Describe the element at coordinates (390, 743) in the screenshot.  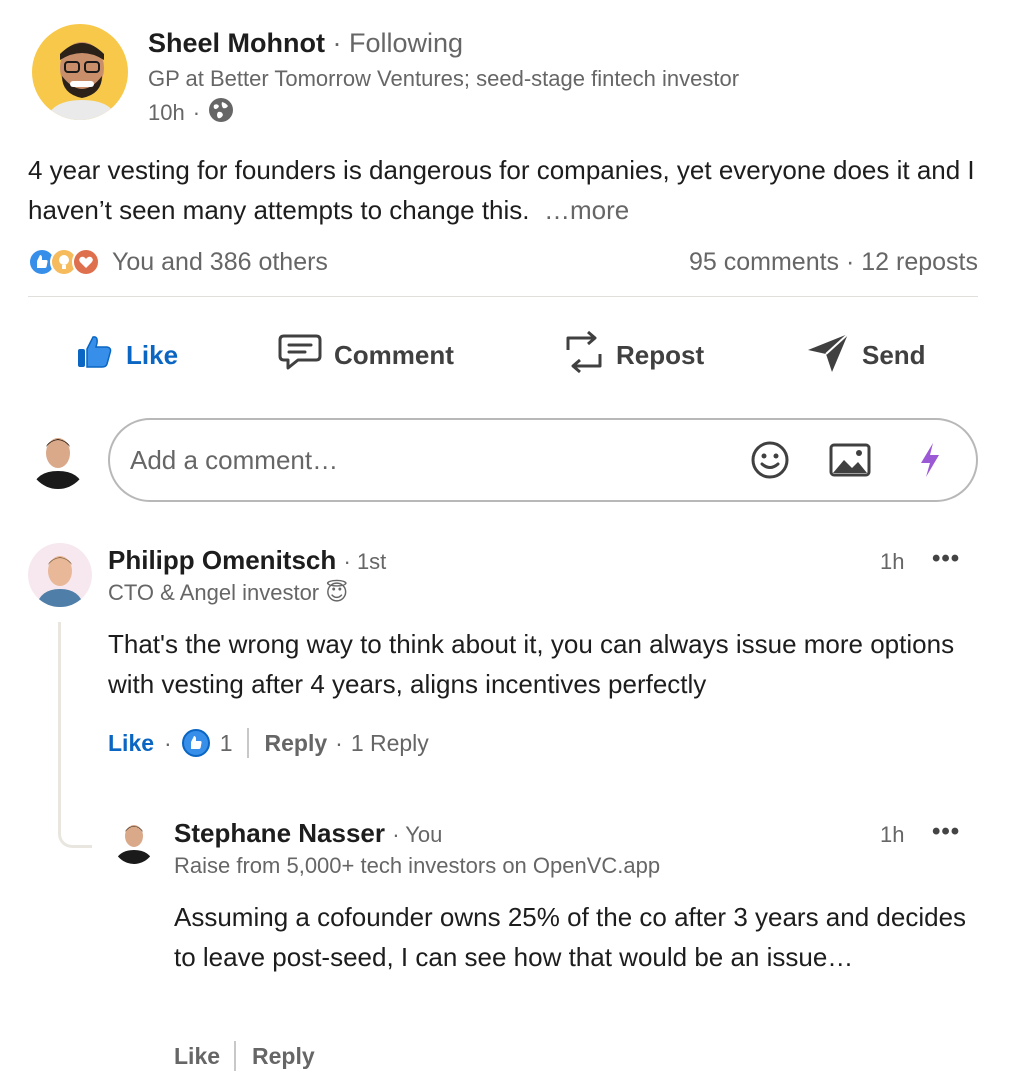
I see `replies-count: 1 Reply` at that location.